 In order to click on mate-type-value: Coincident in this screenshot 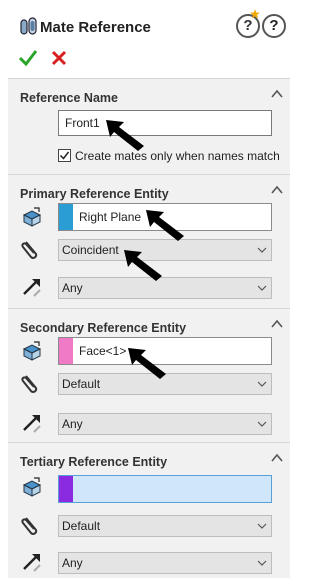, I will do `click(90, 250)`.